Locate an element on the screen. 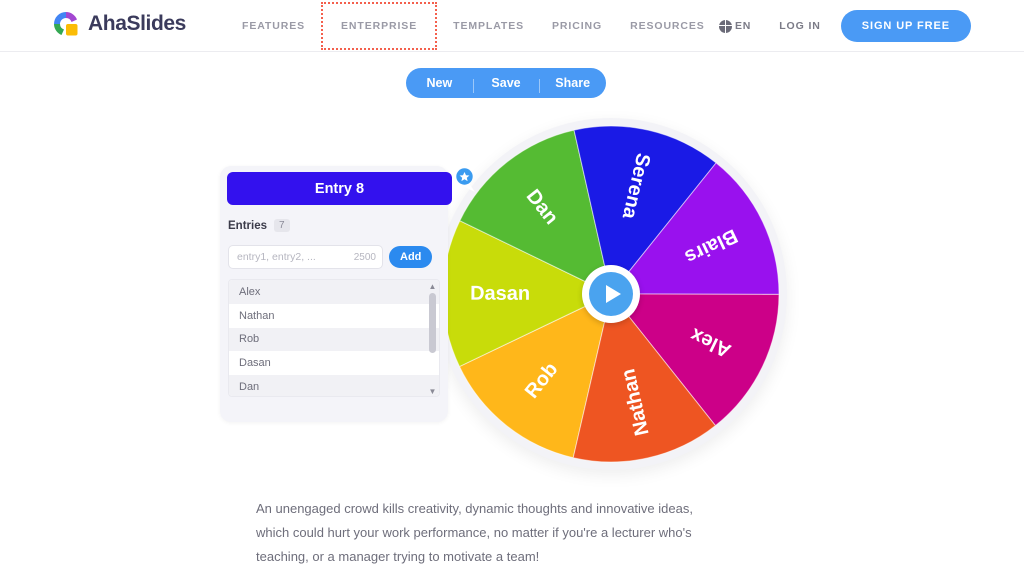 The image size is (1024, 569). chevron-up-icon: ▲ is located at coordinates (432, 286).